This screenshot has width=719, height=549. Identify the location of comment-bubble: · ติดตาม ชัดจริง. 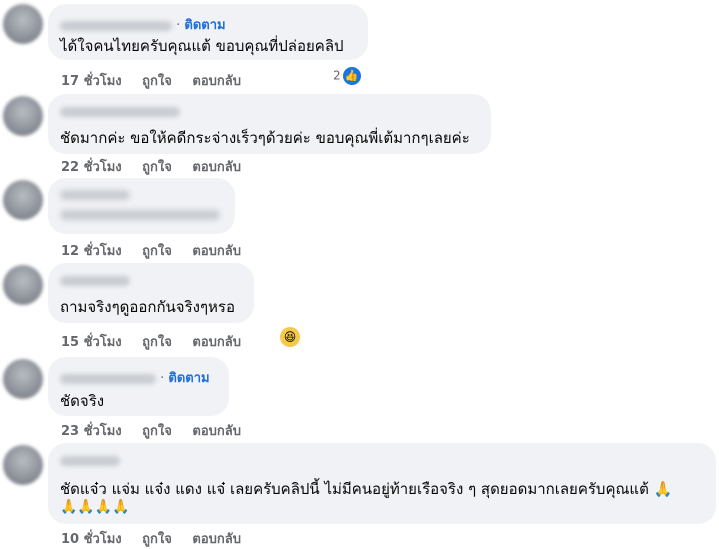
(138, 386).